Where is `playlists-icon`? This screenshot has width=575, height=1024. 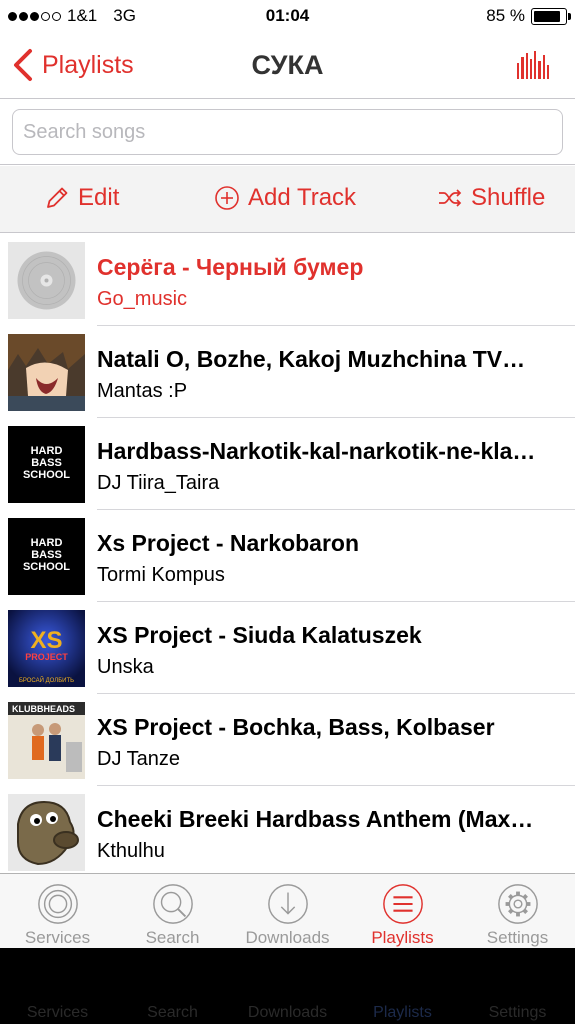
playlists-icon is located at coordinates (402, 904).